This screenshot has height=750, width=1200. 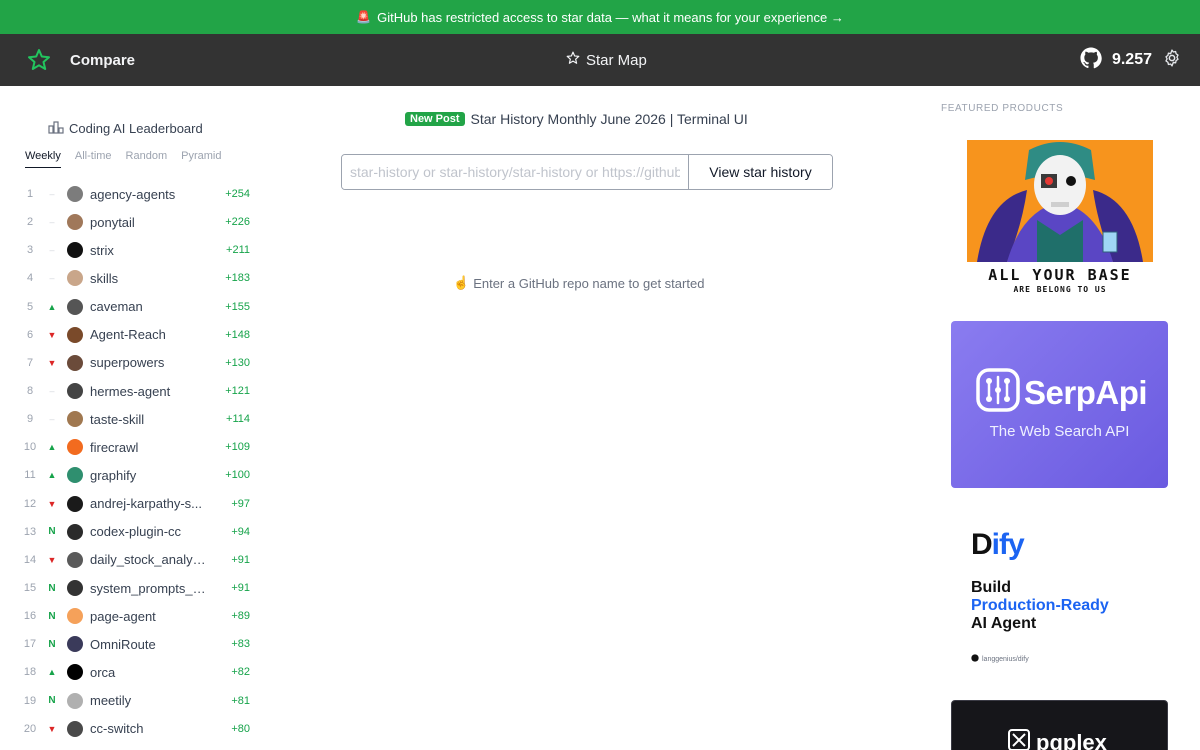 What do you see at coordinates (148, 531) in the screenshot?
I see `repo-name: codex-plugin-cc` at bounding box center [148, 531].